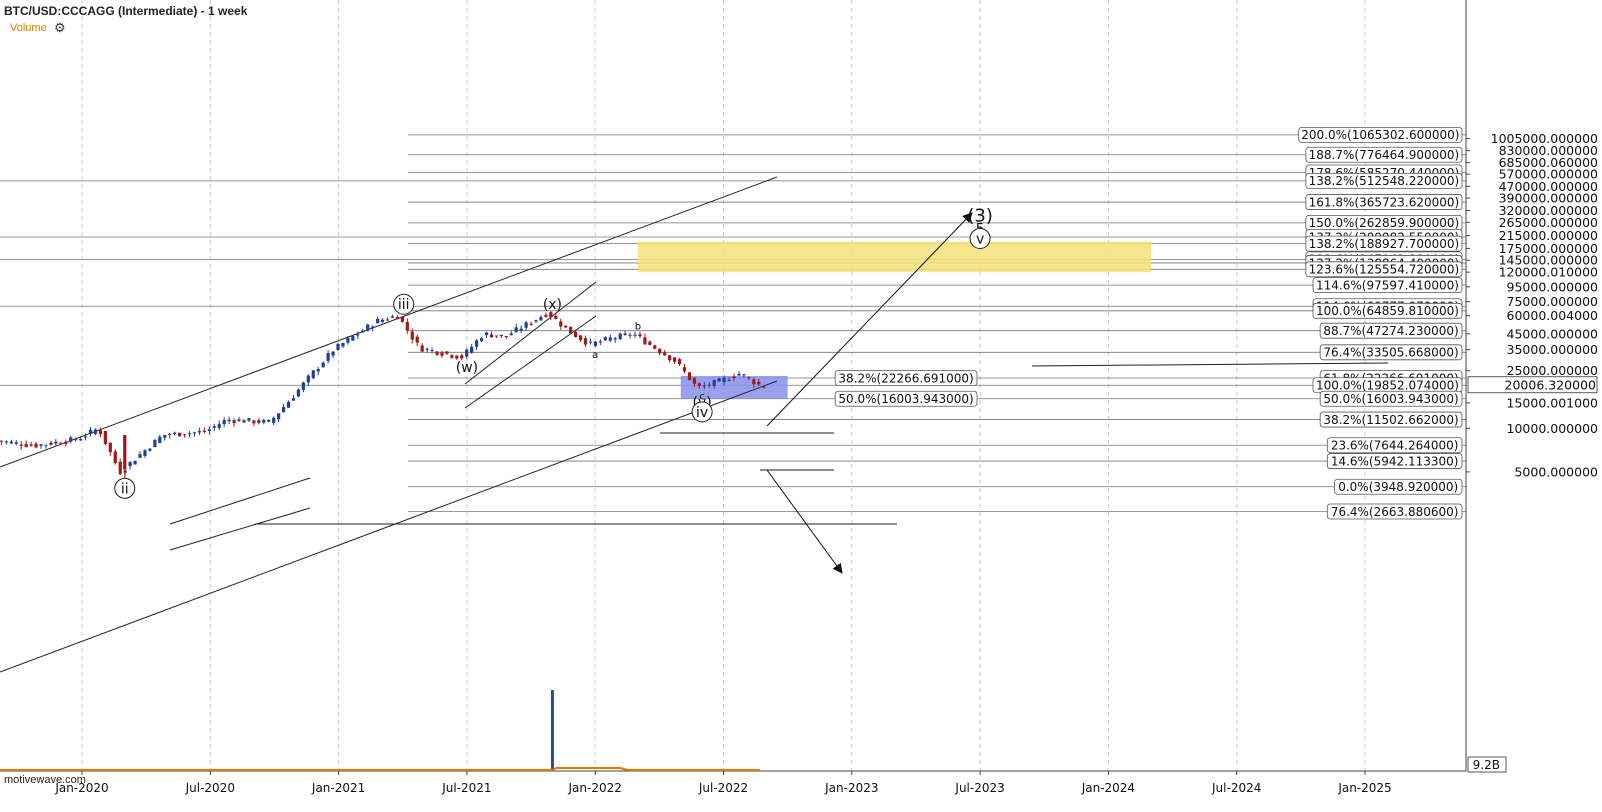 This screenshot has height=812, width=1602. Describe the element at coordinates (595, 788) in the screenshot. I see `time-tick-label: Jan-2022` at that location.